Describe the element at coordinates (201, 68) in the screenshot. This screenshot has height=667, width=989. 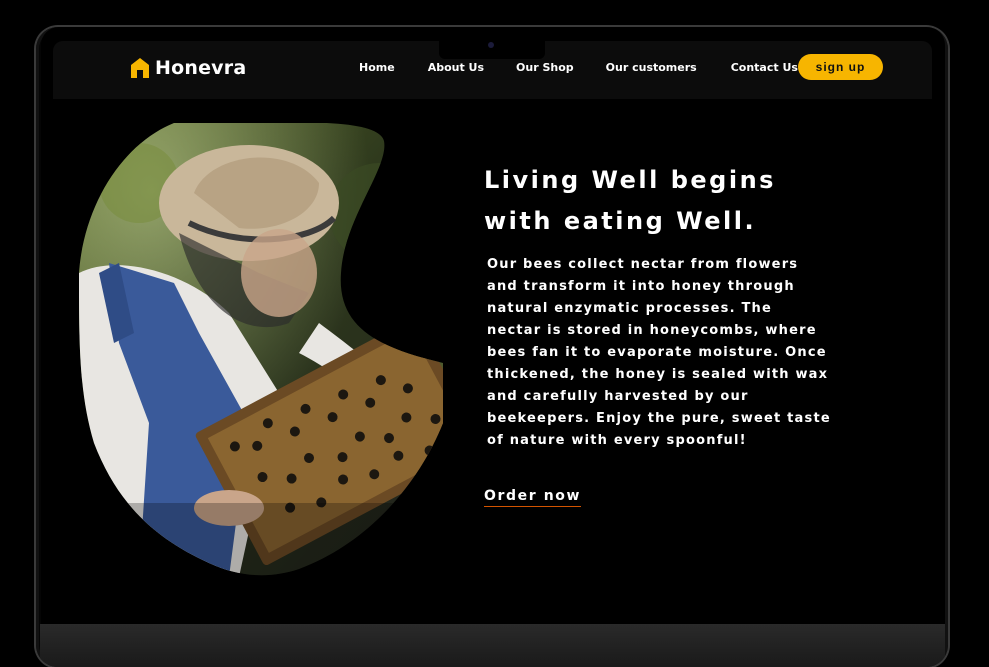
I see `brand-name: Honevra` at that location.